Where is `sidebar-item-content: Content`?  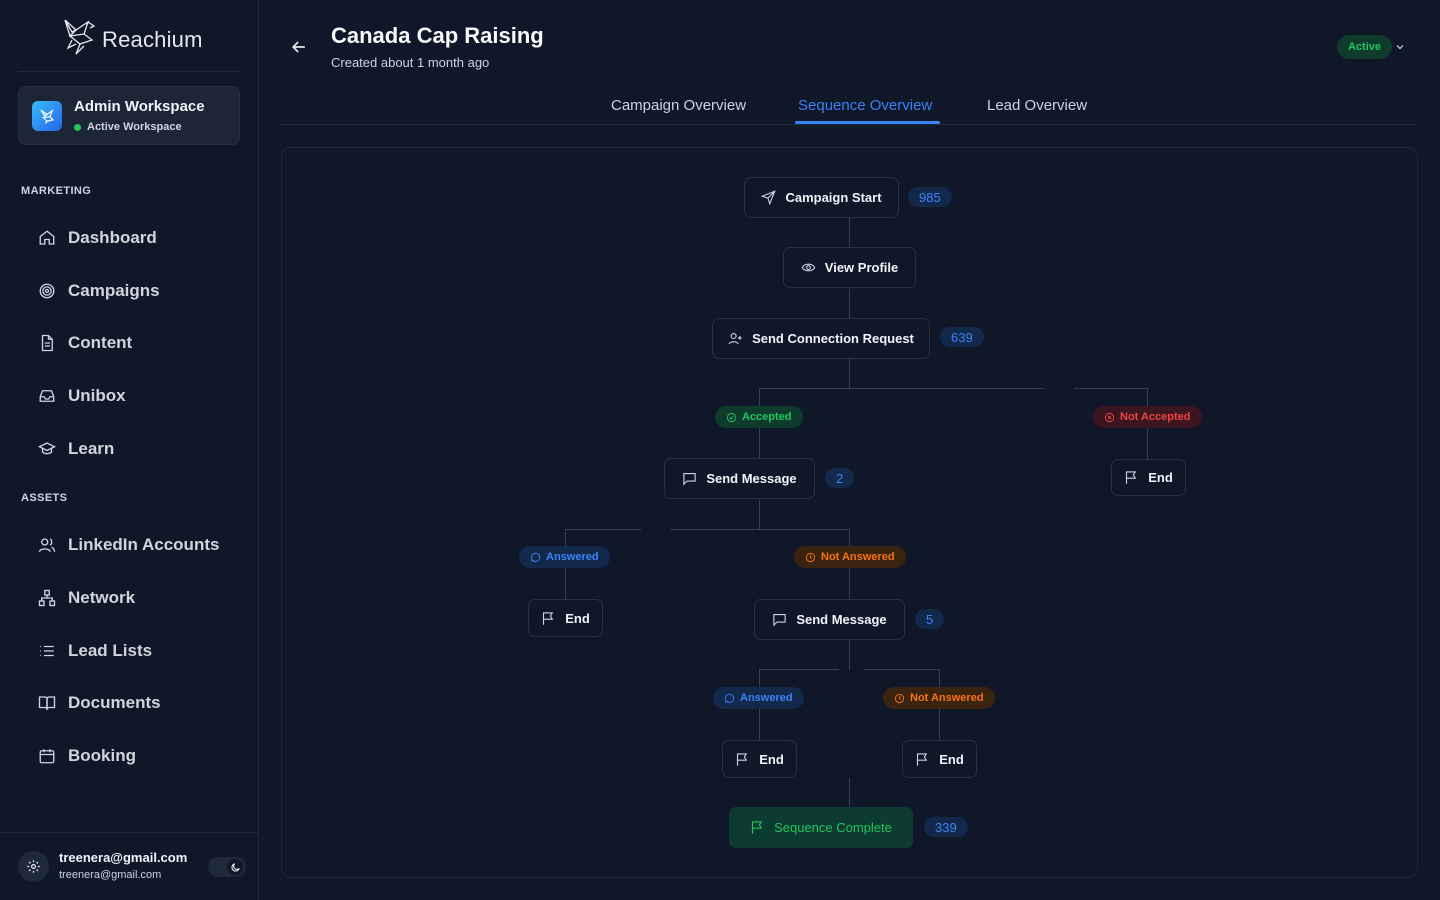
sidebar-item-content: Content is located at coordinates (131, 343).